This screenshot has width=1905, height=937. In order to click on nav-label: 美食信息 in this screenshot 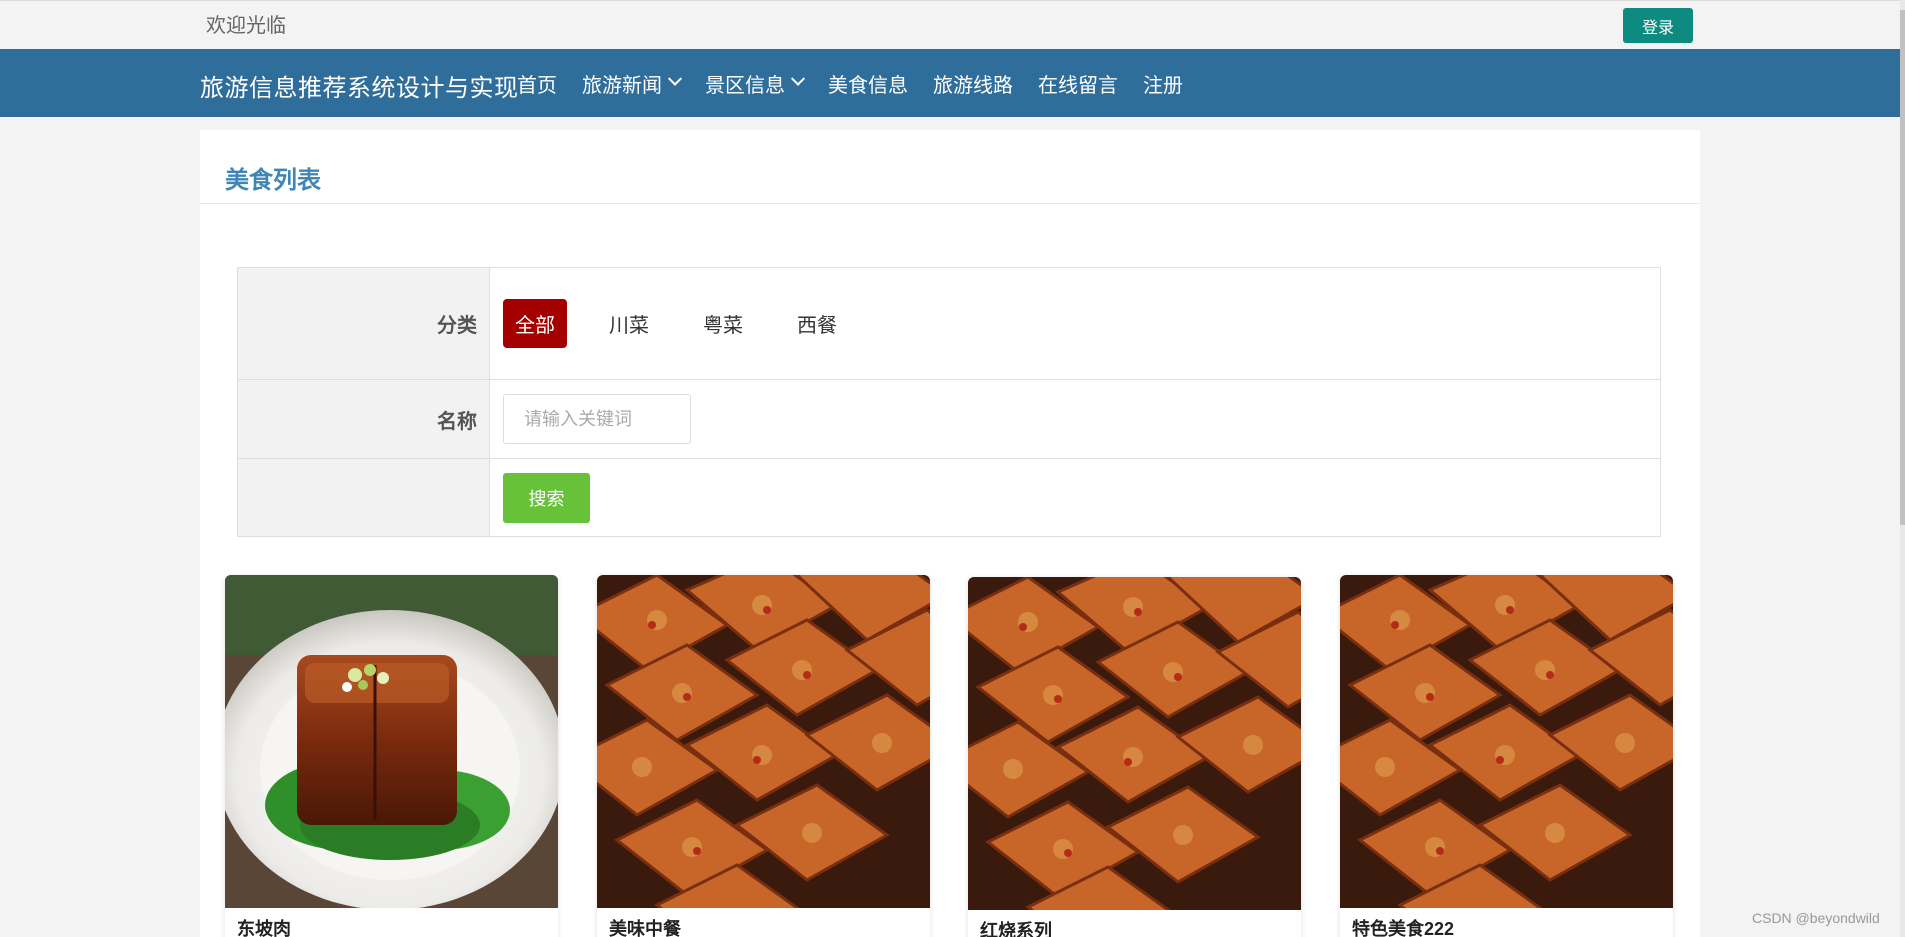, I will do `click(868, 85)`.